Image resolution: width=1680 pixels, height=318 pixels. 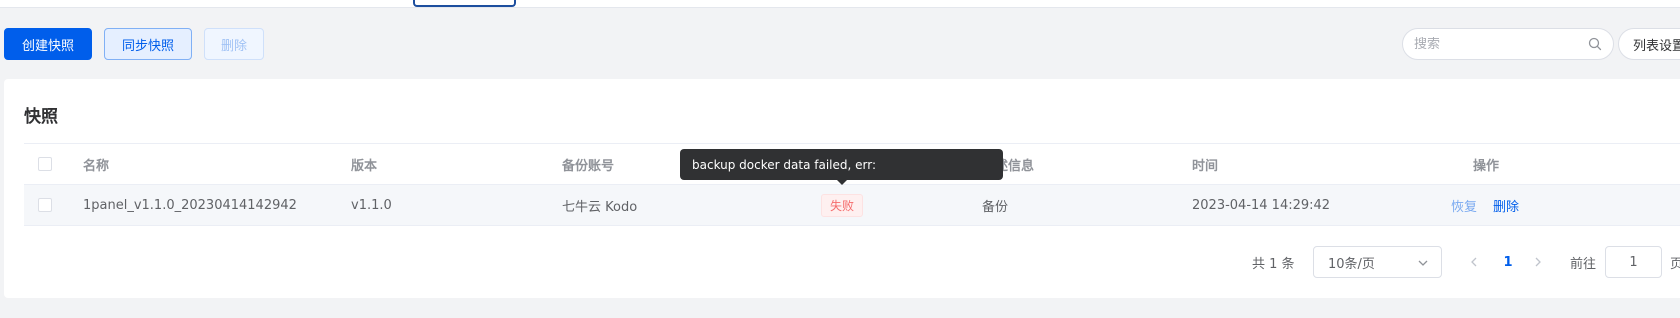 I want to click on prev-page-button, so click(x=1474, y=262).